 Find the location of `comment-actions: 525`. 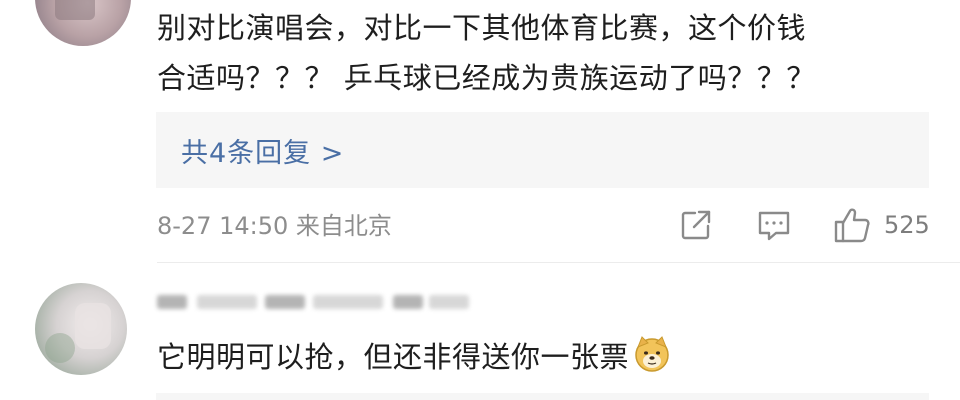

comment-actions: 525 is located at coordinates (804, 225).